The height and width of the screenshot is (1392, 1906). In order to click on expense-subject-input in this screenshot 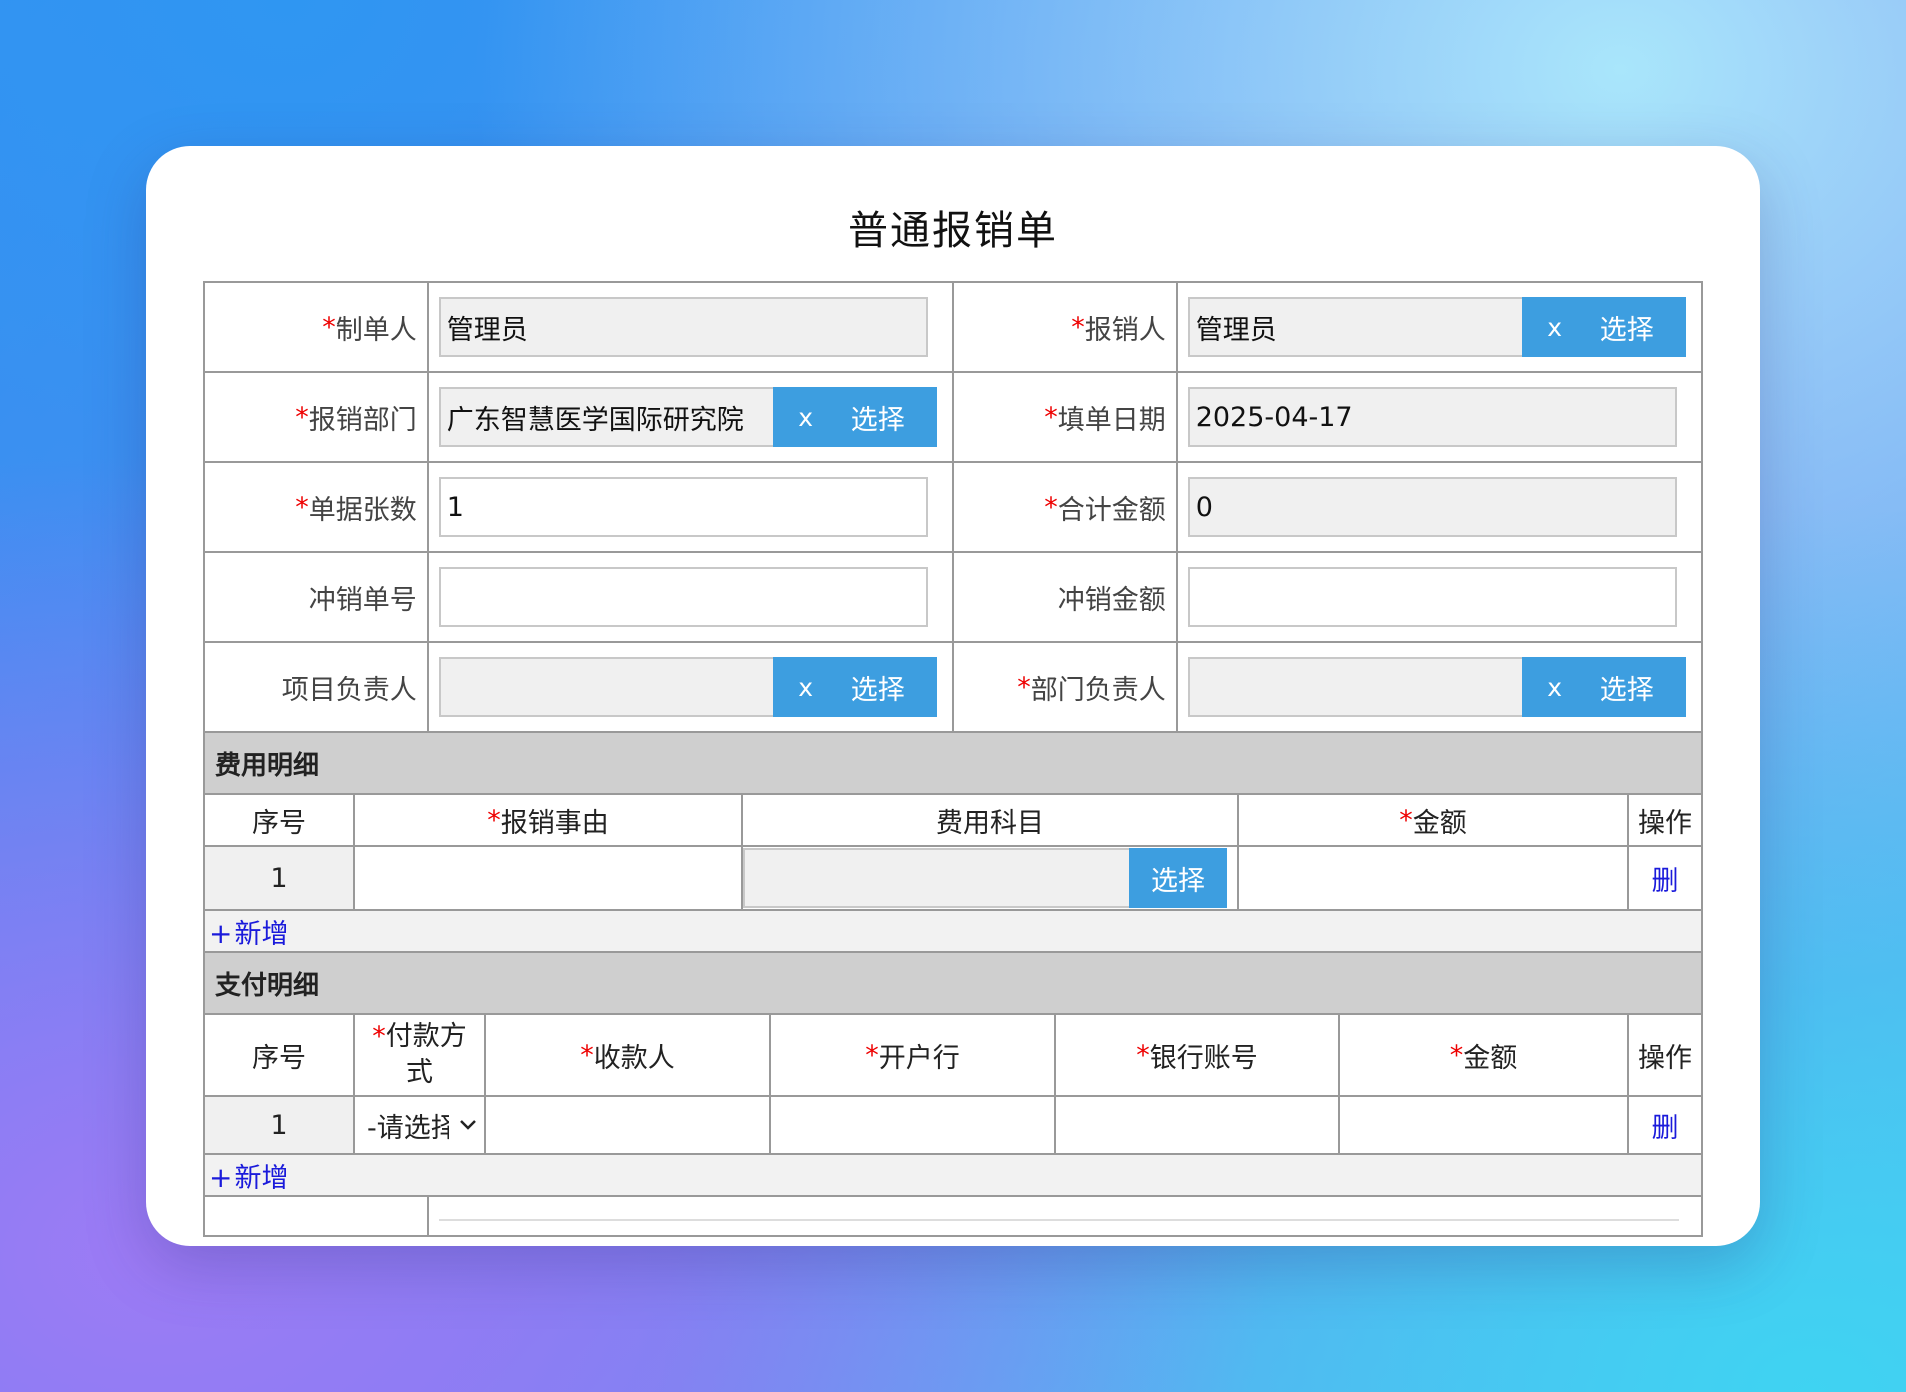, I will do `click(936, 878)`.